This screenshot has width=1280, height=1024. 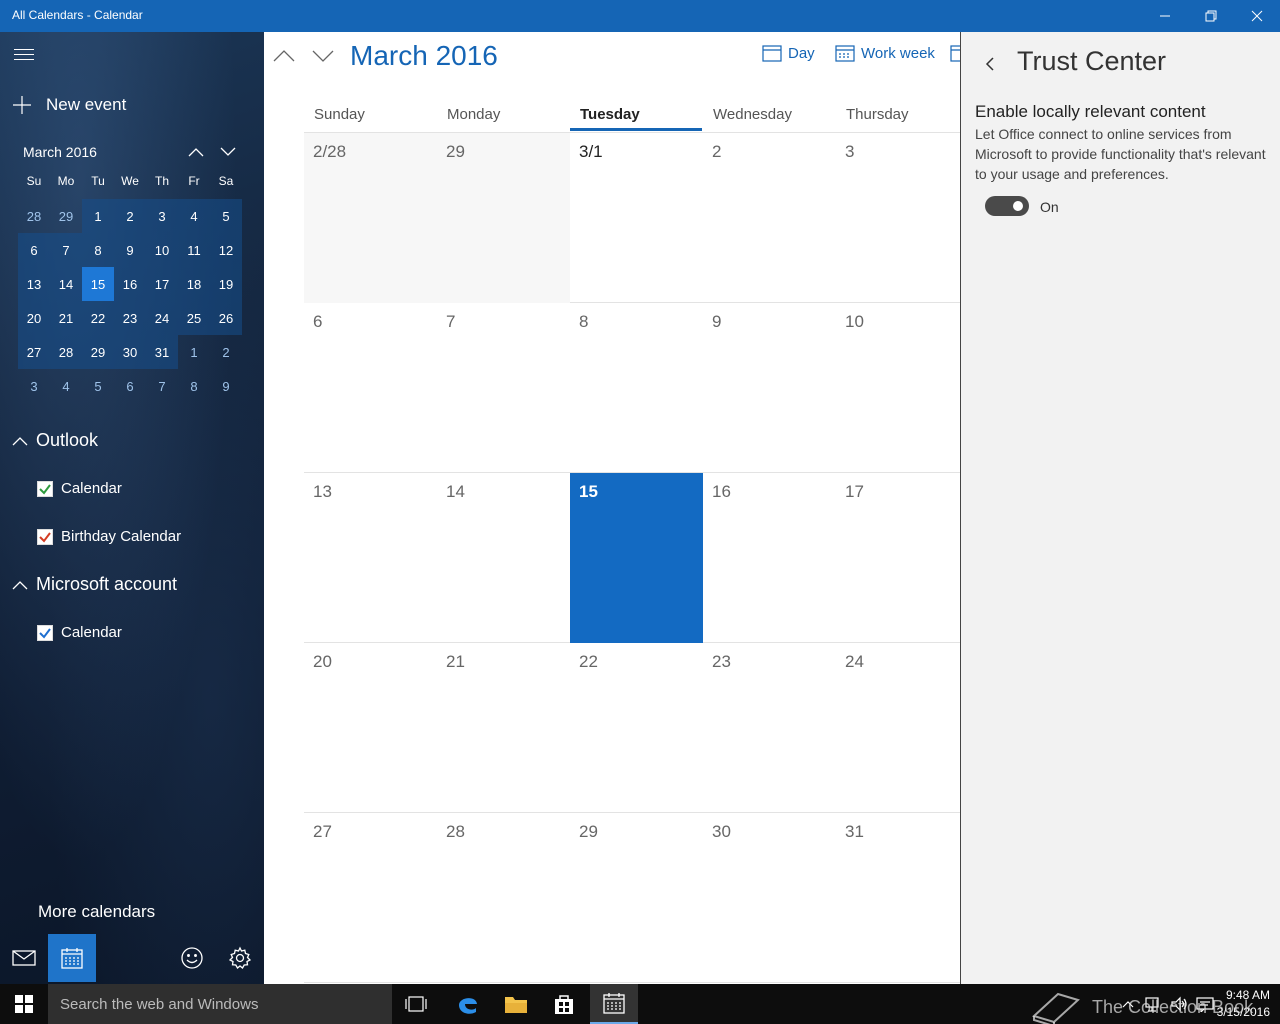 What do you see at coordinates (788, 53) in the screenshot?
I see `day-view-button: Day` at bounding box center [788, 53].